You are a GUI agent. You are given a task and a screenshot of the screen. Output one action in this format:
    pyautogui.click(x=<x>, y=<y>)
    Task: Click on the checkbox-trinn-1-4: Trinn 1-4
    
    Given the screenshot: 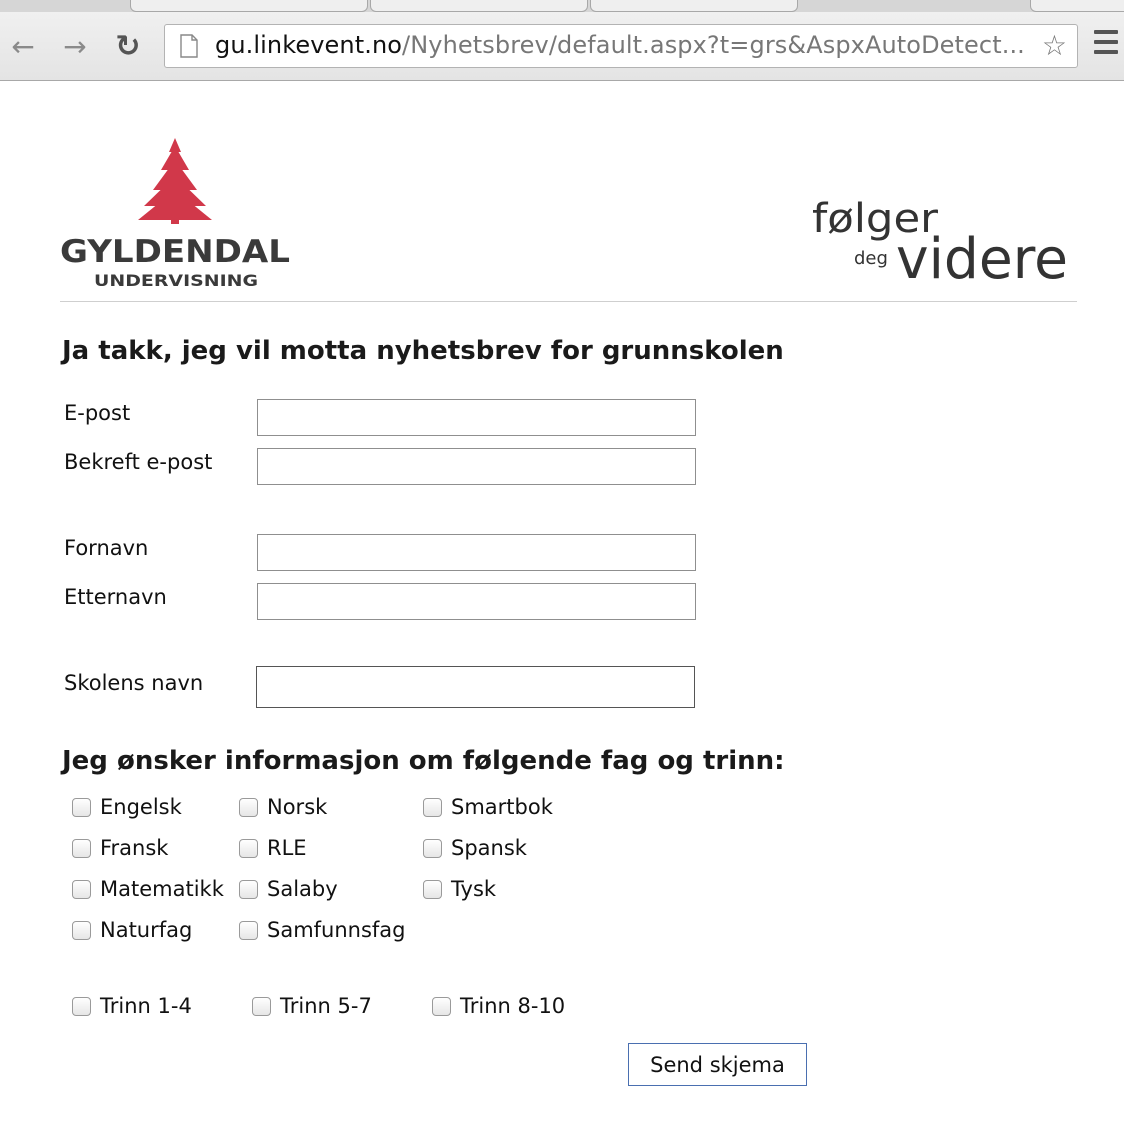 What is the action you would take?
    pyautogui.click(x=132, y=1006)
    